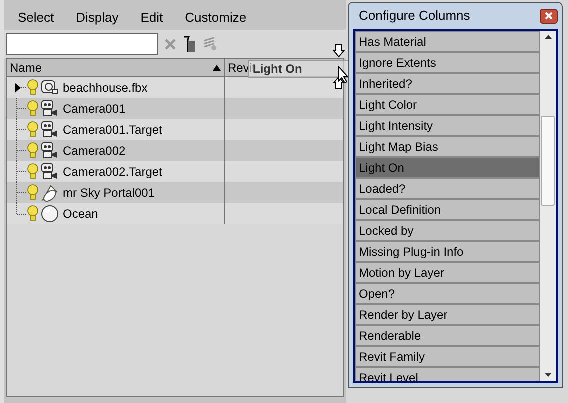 This screenshot has height=403, width=568. Describe the element at coordinates (447, 62) in the screenshot. I see `column-option: Ignore Extents` at that location.